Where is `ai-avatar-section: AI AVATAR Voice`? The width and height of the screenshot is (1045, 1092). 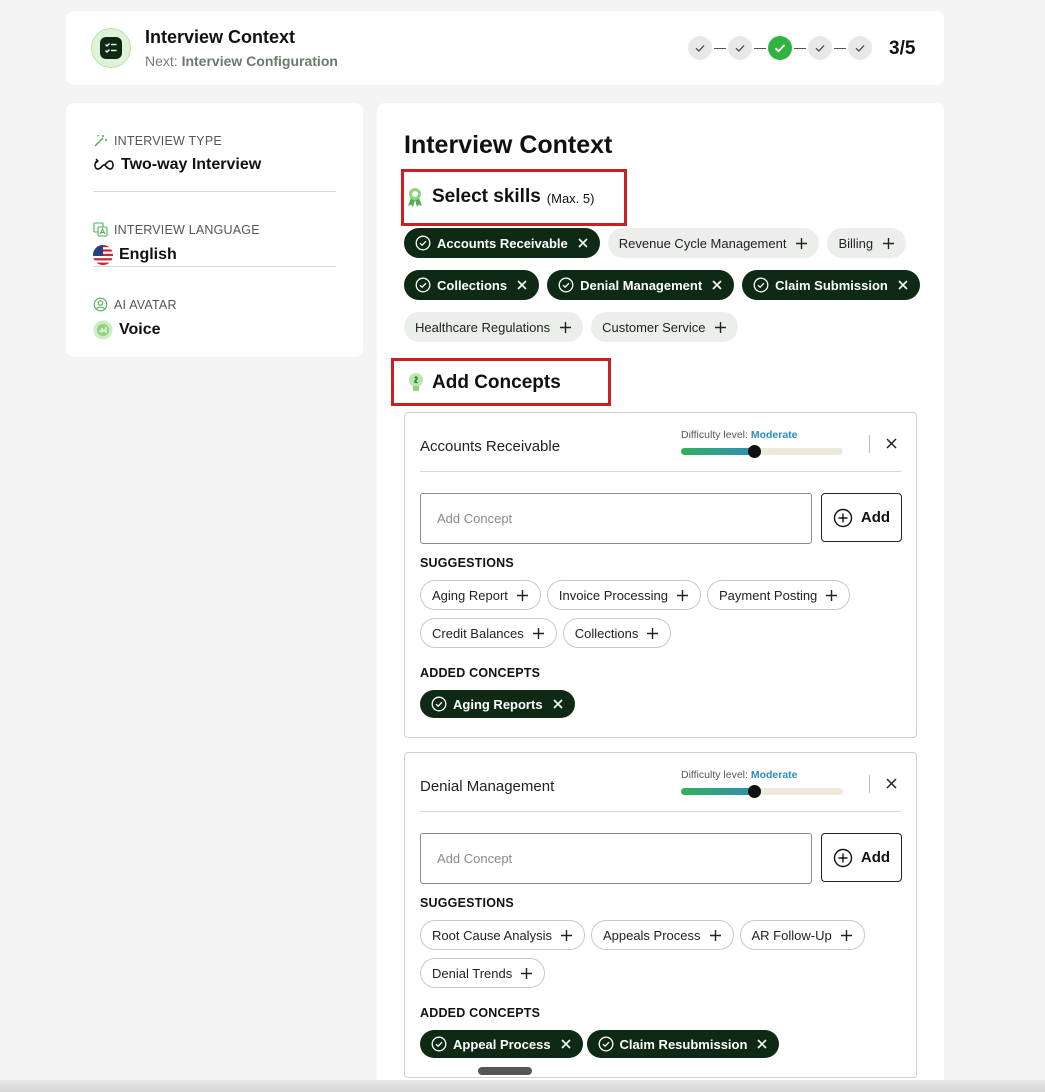
ai-avatar-section: AI AVATAR Voice is located at coordinates (214, 304).